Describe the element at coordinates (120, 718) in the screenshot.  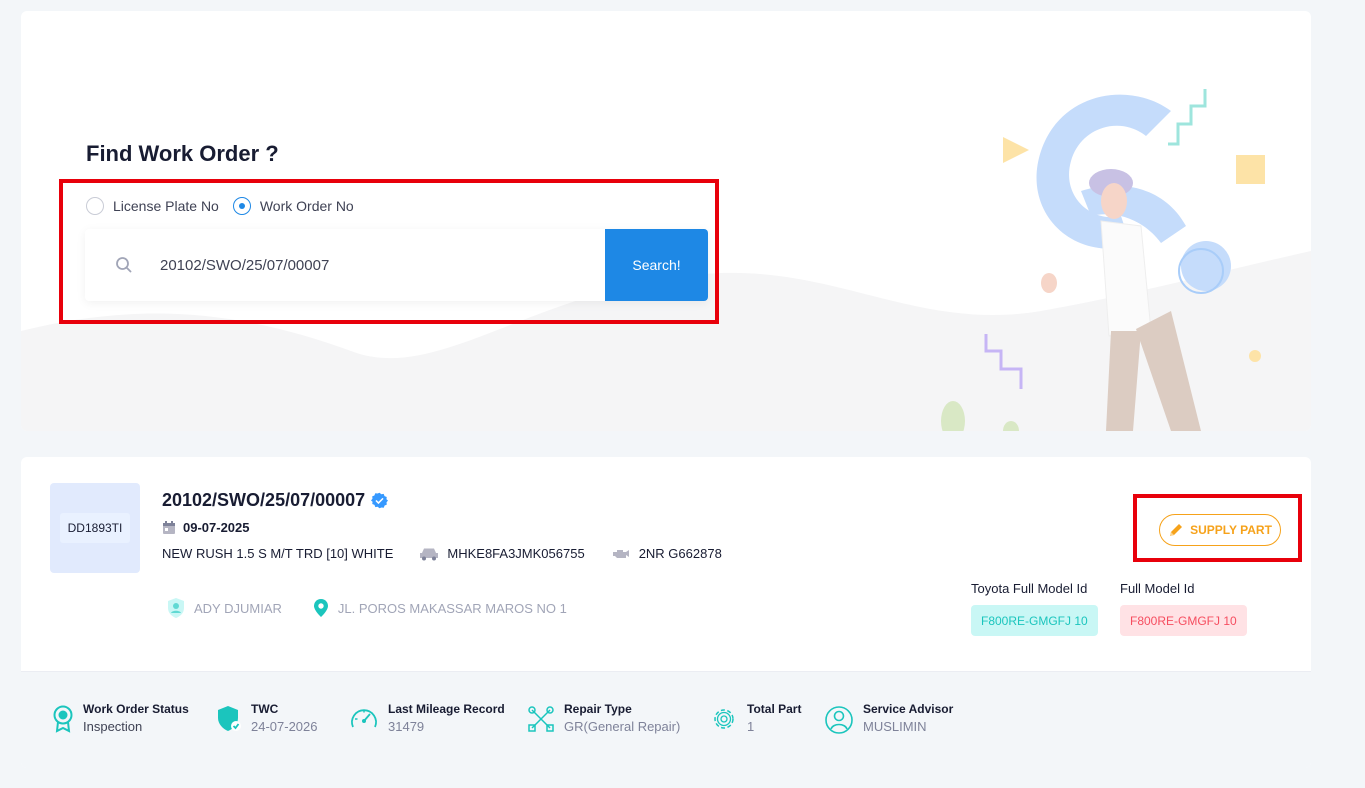
I see `stat-work-order-status: Work Order Status Inspection` at that location.